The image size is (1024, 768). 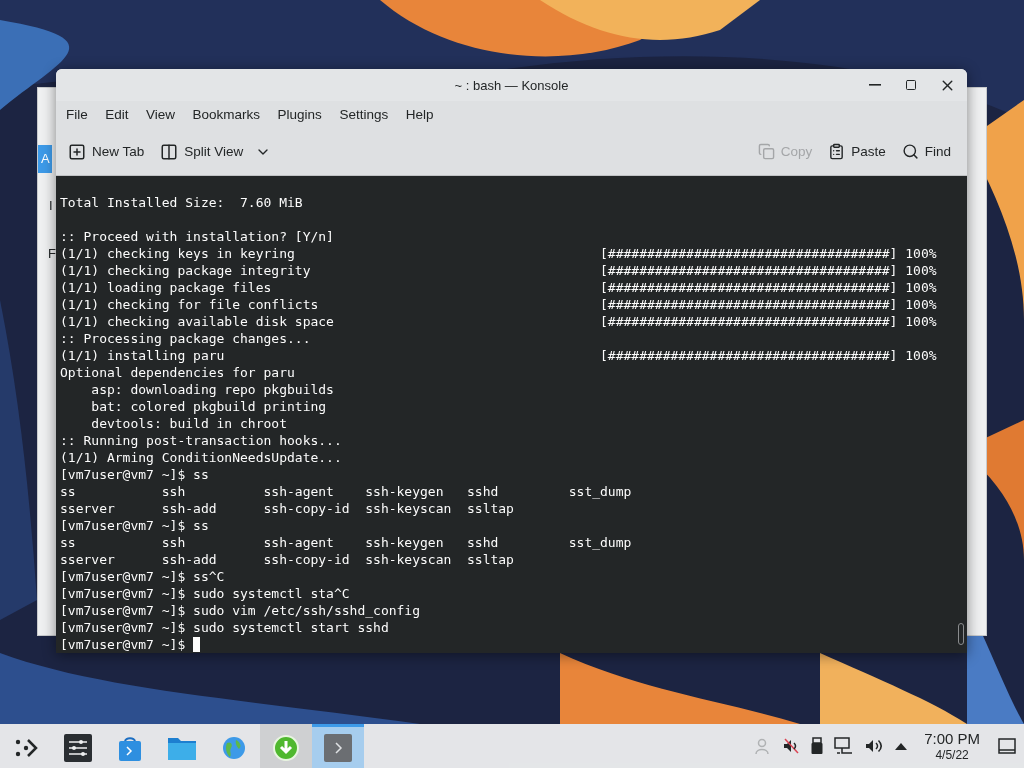 What do you see at coordinates (910, 151) in the screenshot?
I see `search-icon` at bounding box center [910, 151].